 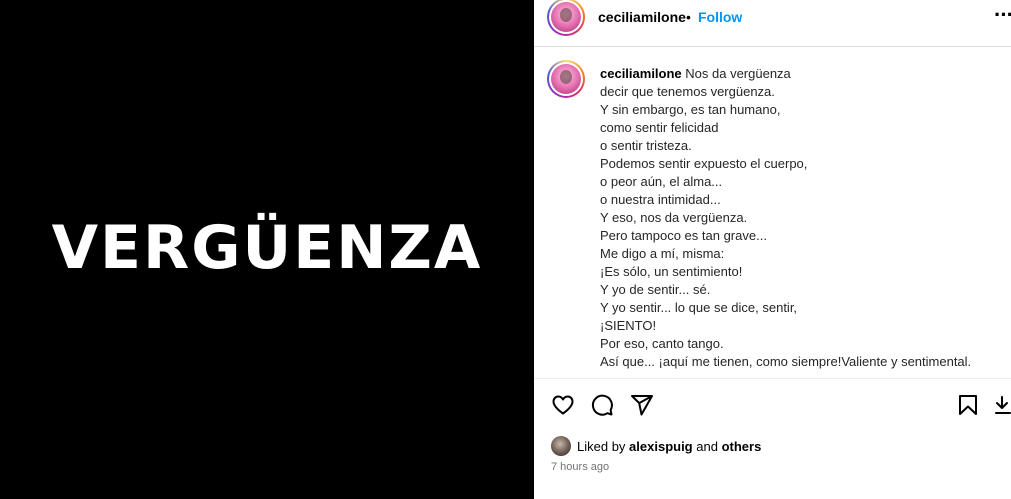 What do you see at coordinates (602, 405) in the screenshot?
I see `comment-icon` at bounding box center [602, 405].